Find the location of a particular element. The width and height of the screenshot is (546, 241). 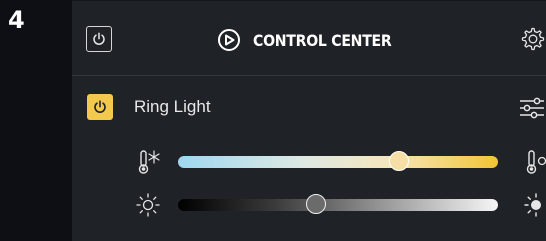

step-number: 4 is located at coordinates (16, 20).